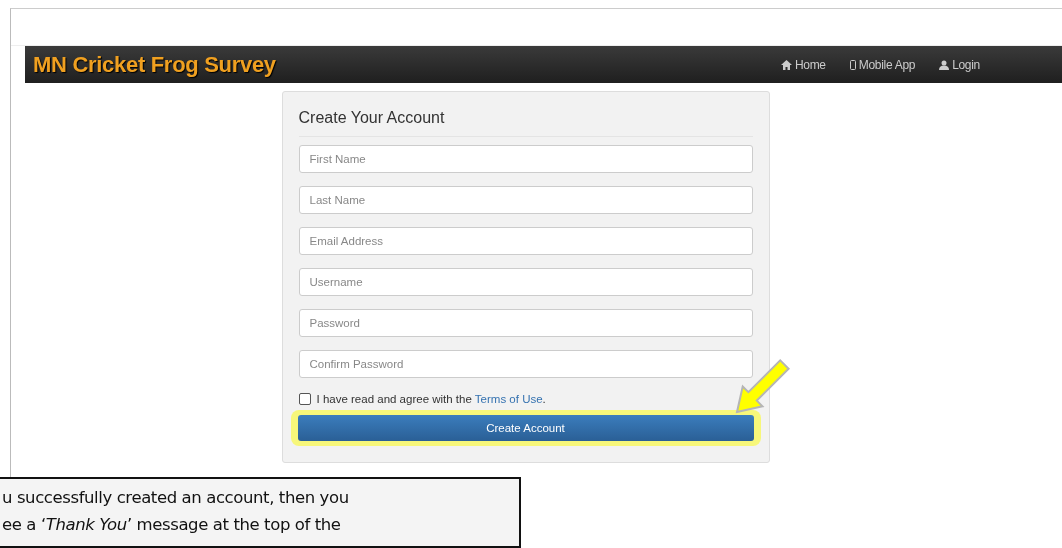 The image size is (1062, 548). I want to click on checkbox, so click(304, 399).